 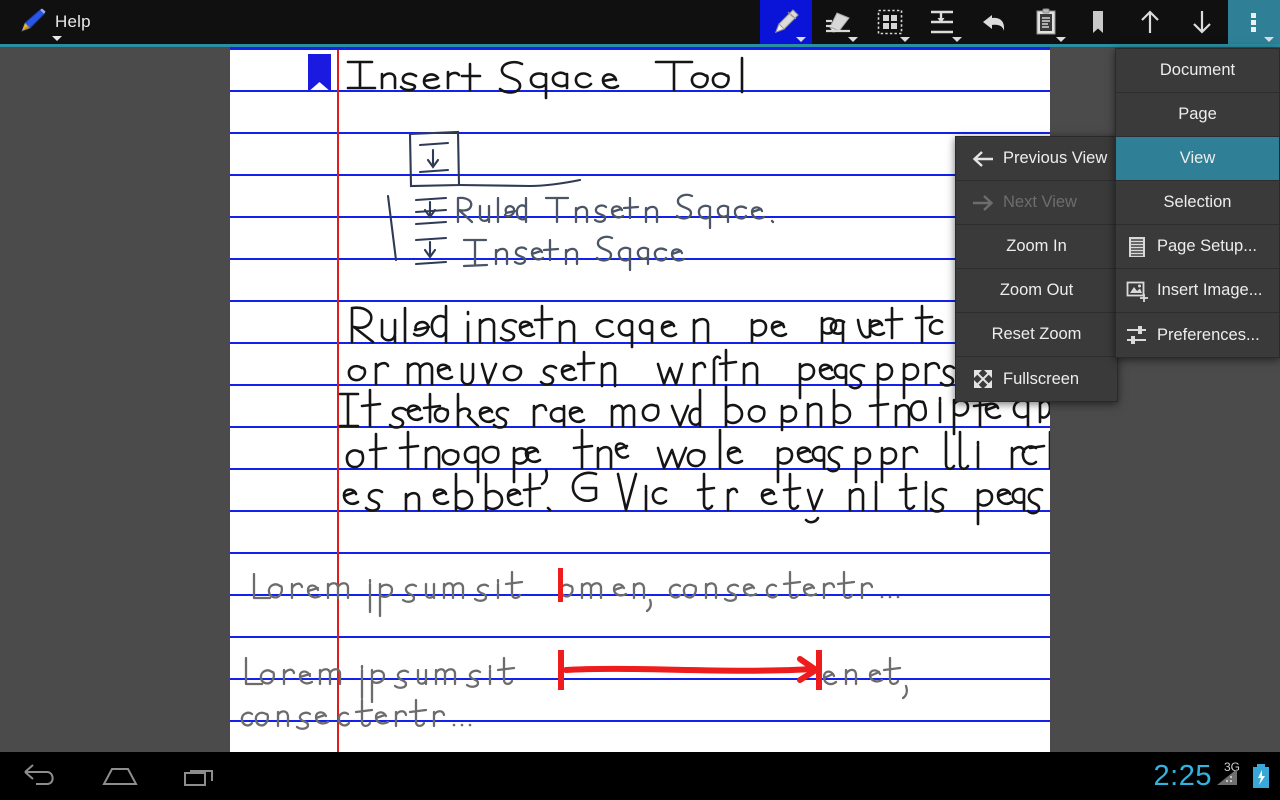 I want to click on menu-item-next-view: Next View, so click(x=1036, y=203).